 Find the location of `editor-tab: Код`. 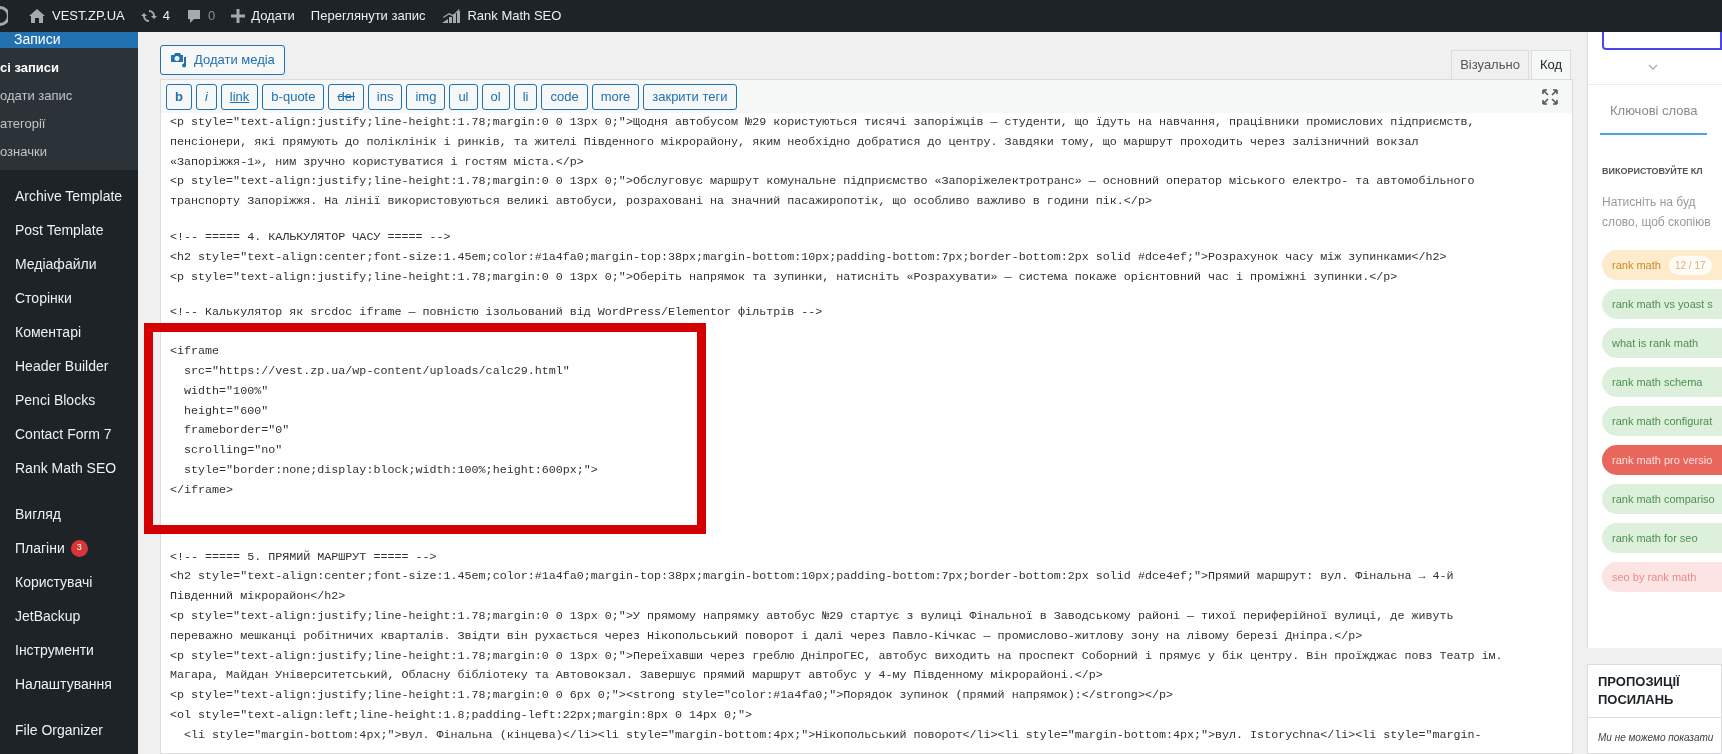

editor-tab: Код is located at coordinates (1550, 64).